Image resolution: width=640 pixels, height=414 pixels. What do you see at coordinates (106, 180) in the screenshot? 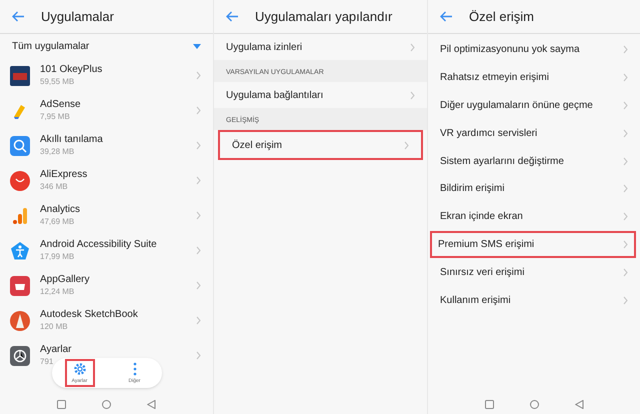
I see `app-list-item: AliExpress 346 MB` at bounding box center [106, 180].